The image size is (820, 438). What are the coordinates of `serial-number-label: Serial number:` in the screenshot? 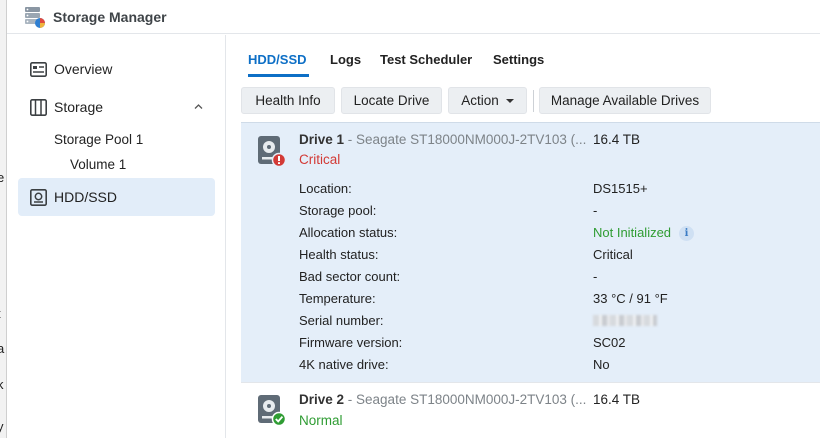 It's located at (341, 320).